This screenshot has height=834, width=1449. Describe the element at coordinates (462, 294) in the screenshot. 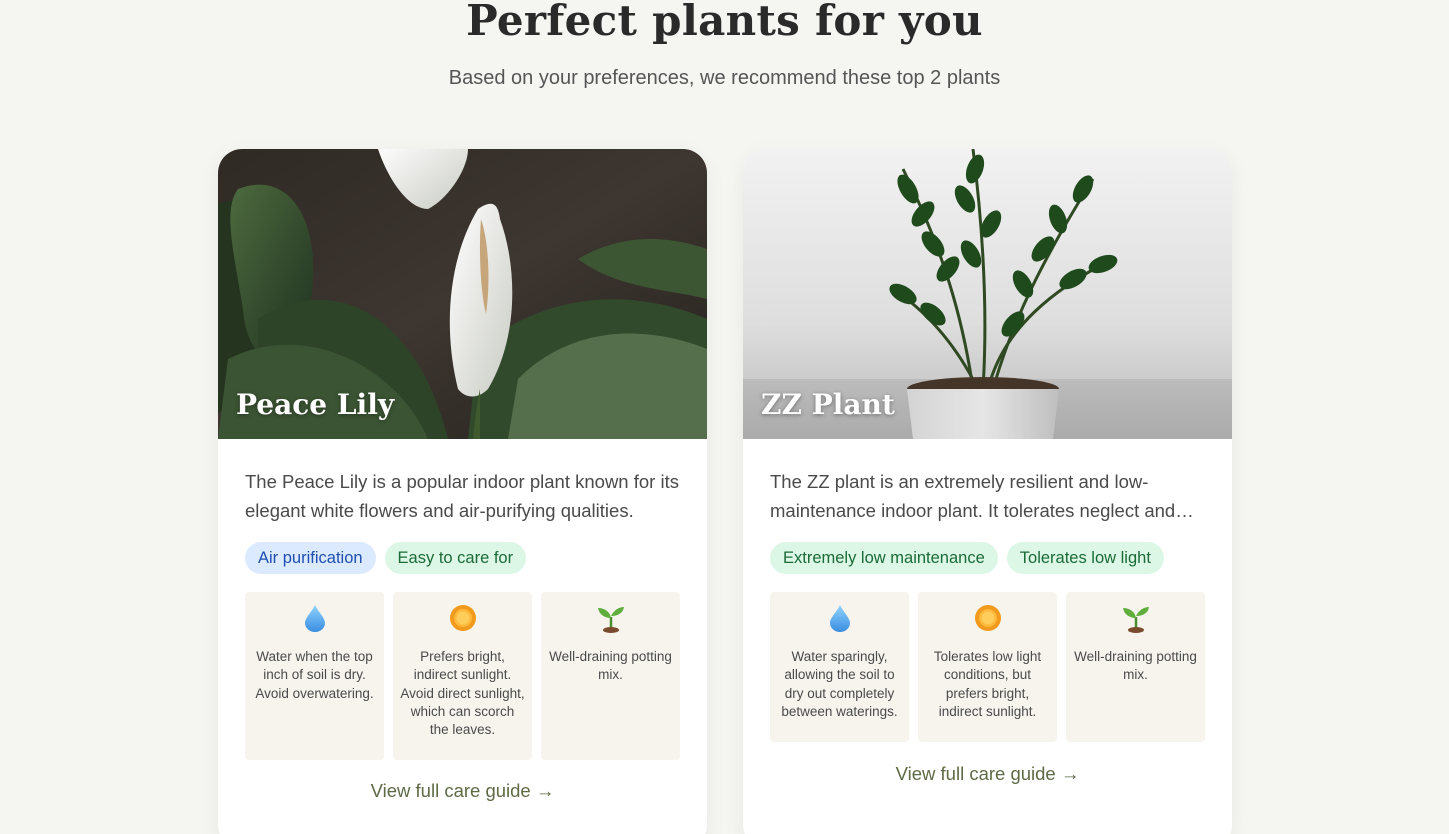

I see `plant-photo-peace-lily: Peace Lily` at that location.